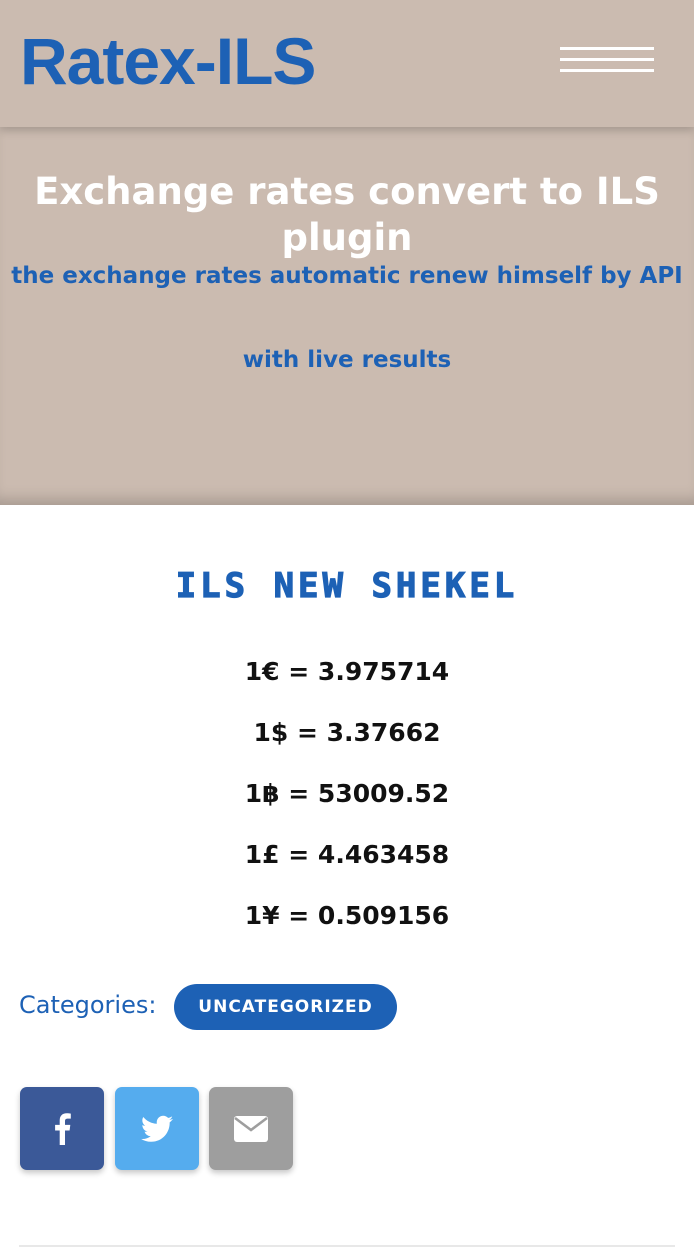  What do you see at coordinates (347, 1246) in the screenshot?
I see `content-divider` at bounding box center [347, 1246].